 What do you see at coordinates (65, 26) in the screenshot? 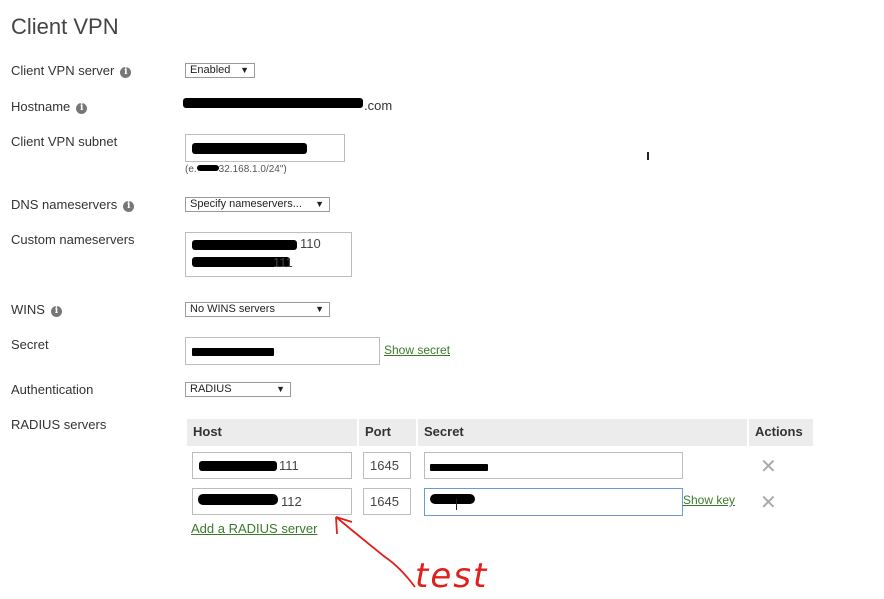
I see `page-title: Client VPN` at bounding box center [65, 26].